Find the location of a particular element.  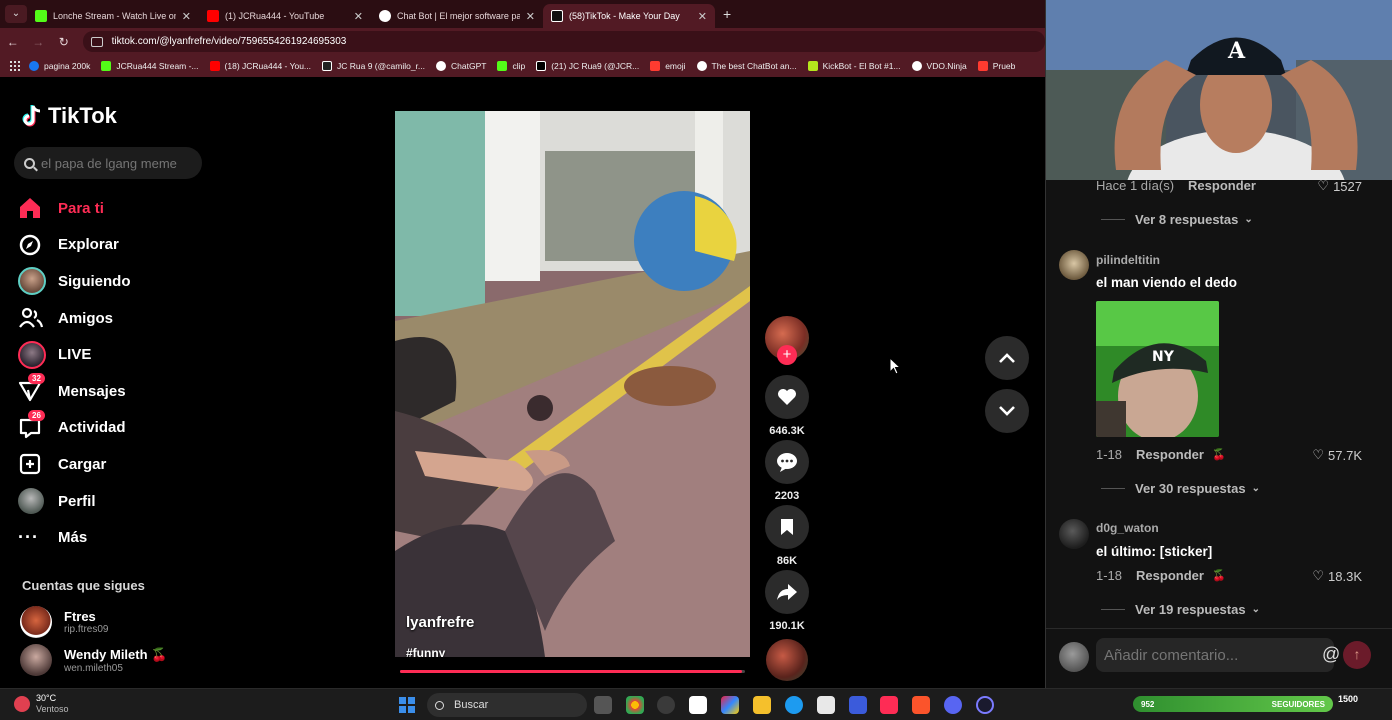

following-account: Ftres rip.ftres09 is located at coordinates (64, 622).